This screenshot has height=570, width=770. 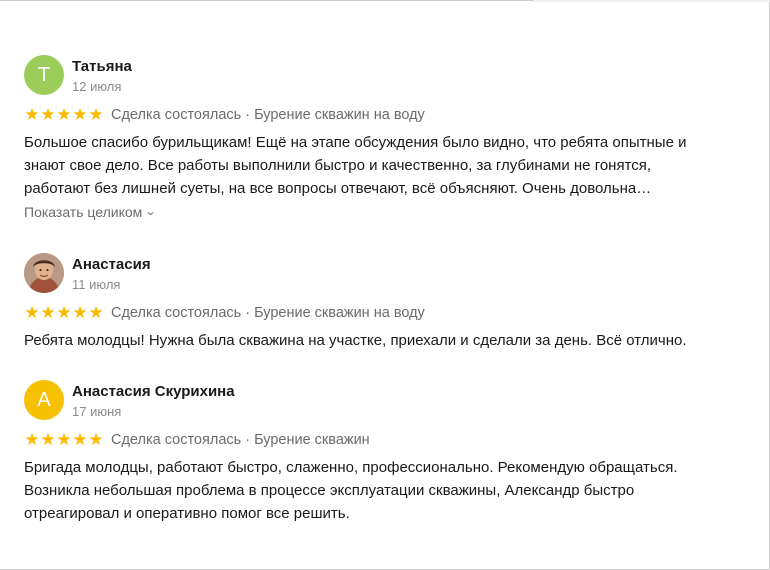 I want to click on author-name: Анастасия Скурихина, so click(x=153, y=392).